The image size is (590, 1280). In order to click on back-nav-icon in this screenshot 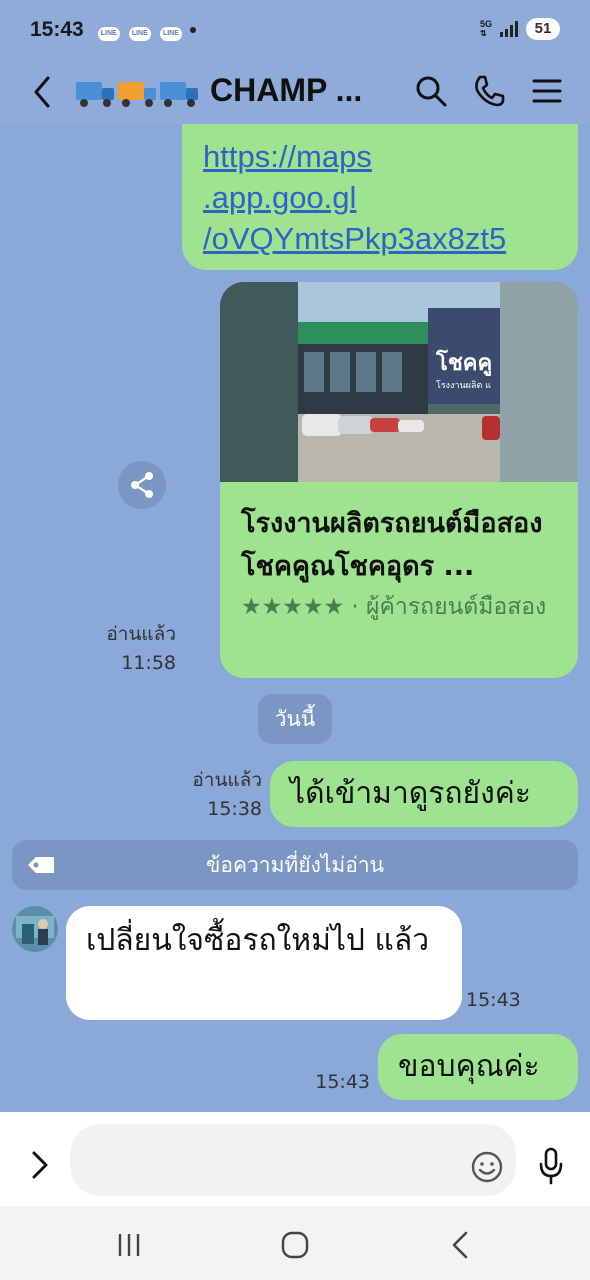, I will do `click(461, 1245)`.